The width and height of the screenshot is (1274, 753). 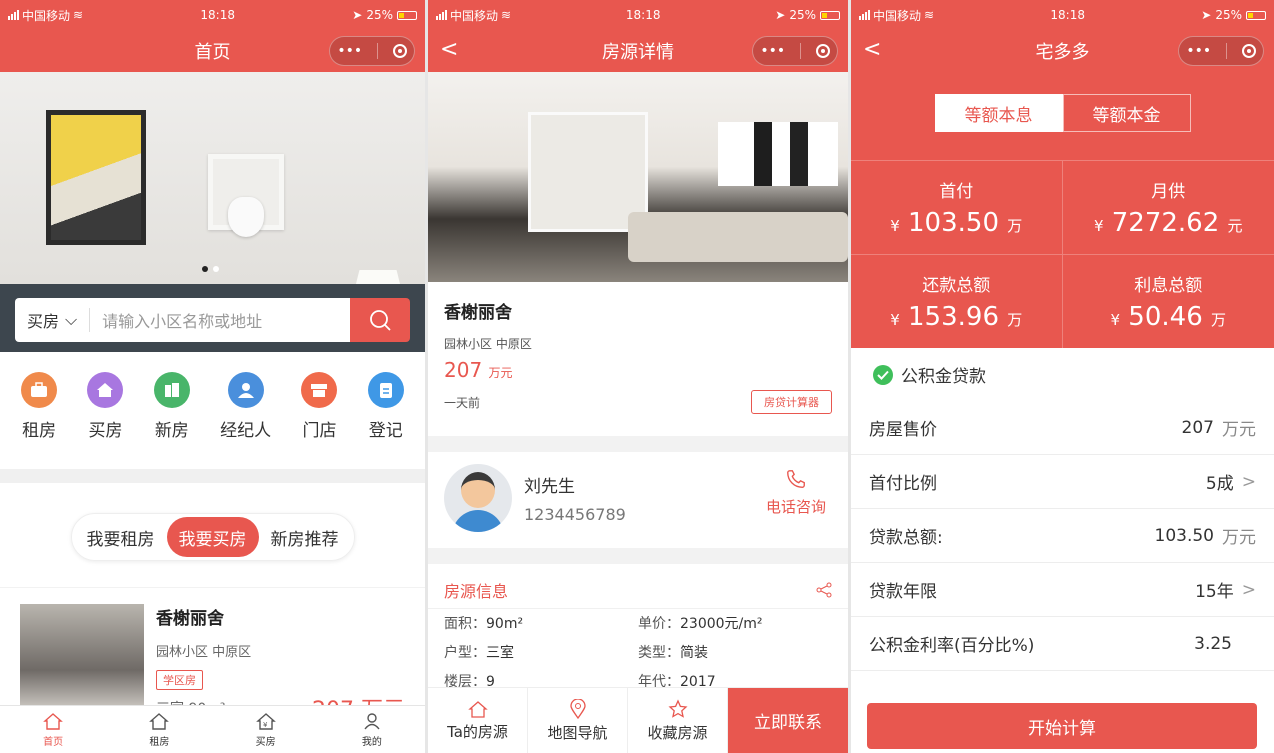 What do you see at coordinates (796, 479) in the screenshot?
I see `phone-icon` at bounding box center [796, 479].